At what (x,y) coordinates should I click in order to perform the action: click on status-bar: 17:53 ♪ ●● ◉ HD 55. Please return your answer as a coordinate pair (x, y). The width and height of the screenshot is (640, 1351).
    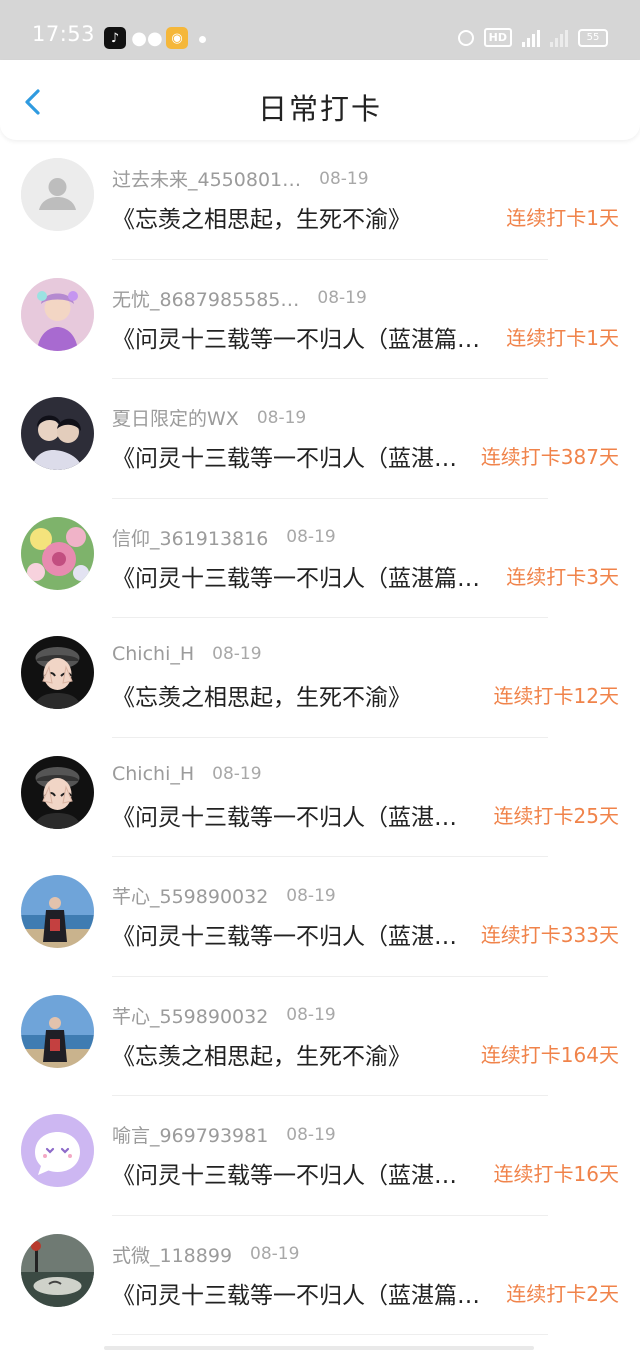
    Looking at the image, I should click on (320, 30).